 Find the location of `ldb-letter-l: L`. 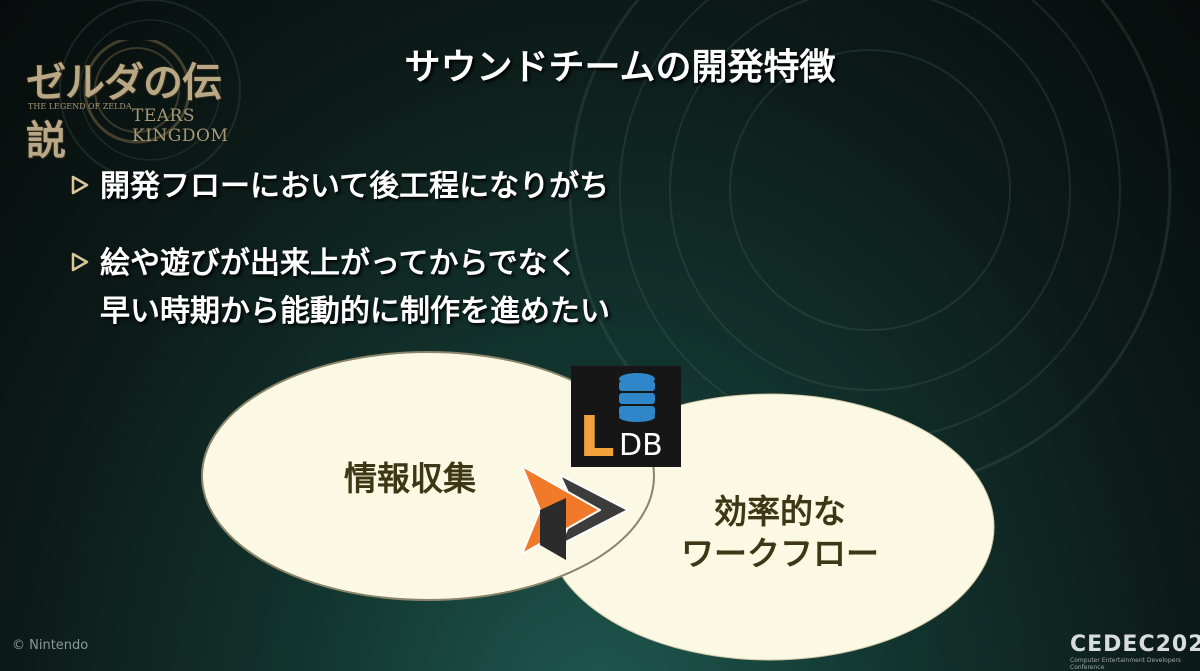

ldb-letter-l: L is located at coordinates (597, 437).